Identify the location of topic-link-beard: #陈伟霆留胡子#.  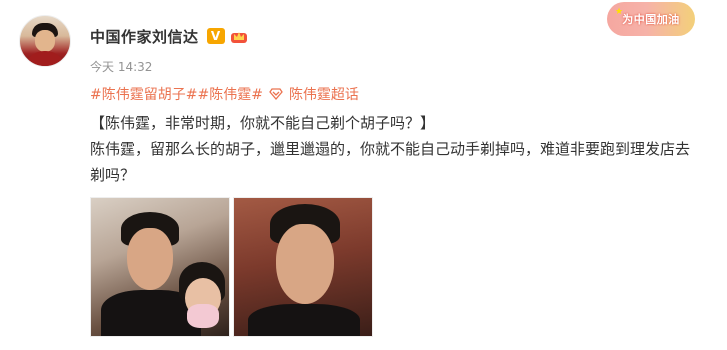
(143, 94).